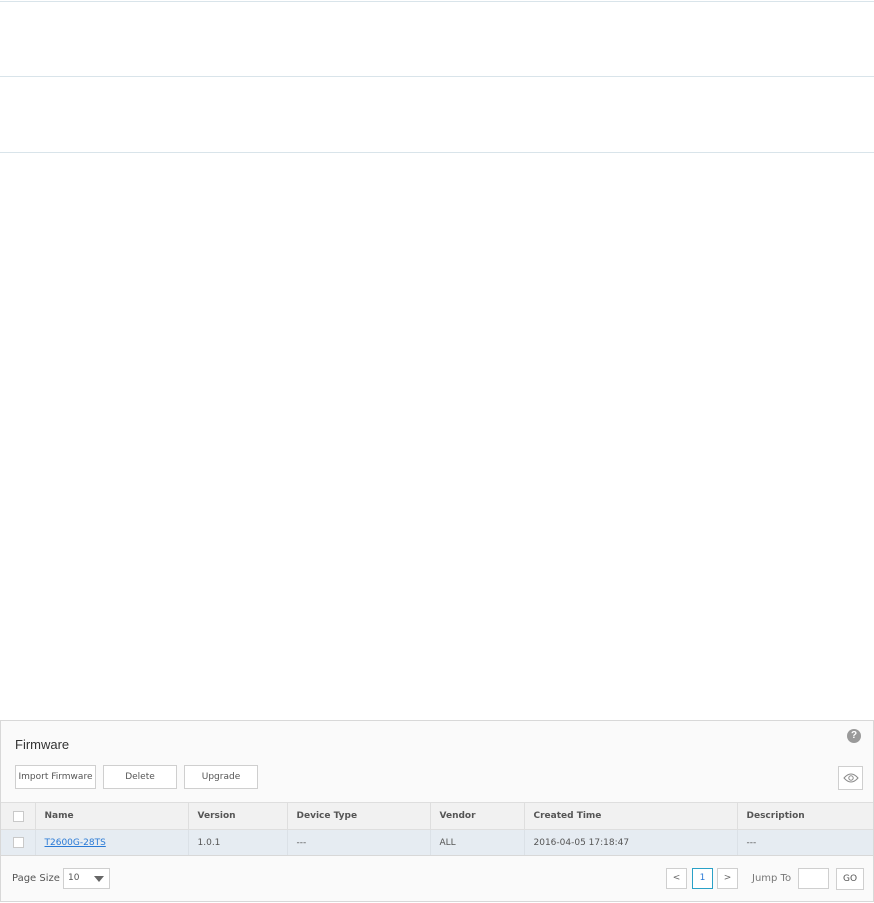  Describe the element at coordinates (854, 736) in the screenshot. I see `help-icon: ?` at that location.